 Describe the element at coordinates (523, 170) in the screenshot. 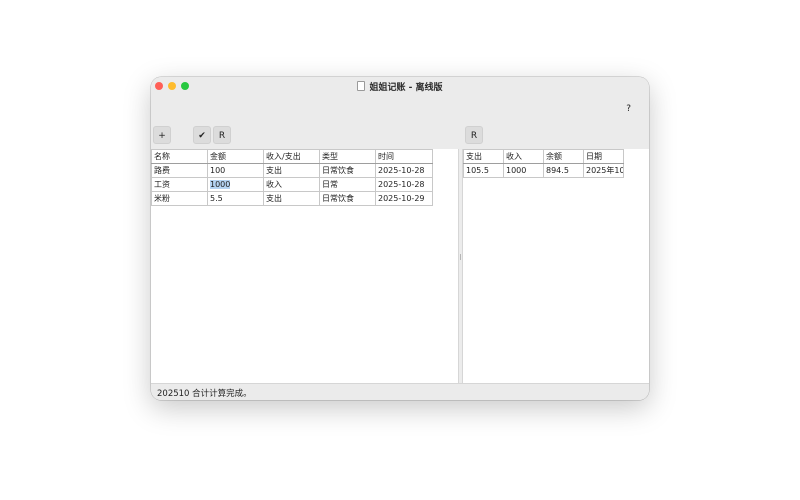

I see `table-cell: 1000` at that location.